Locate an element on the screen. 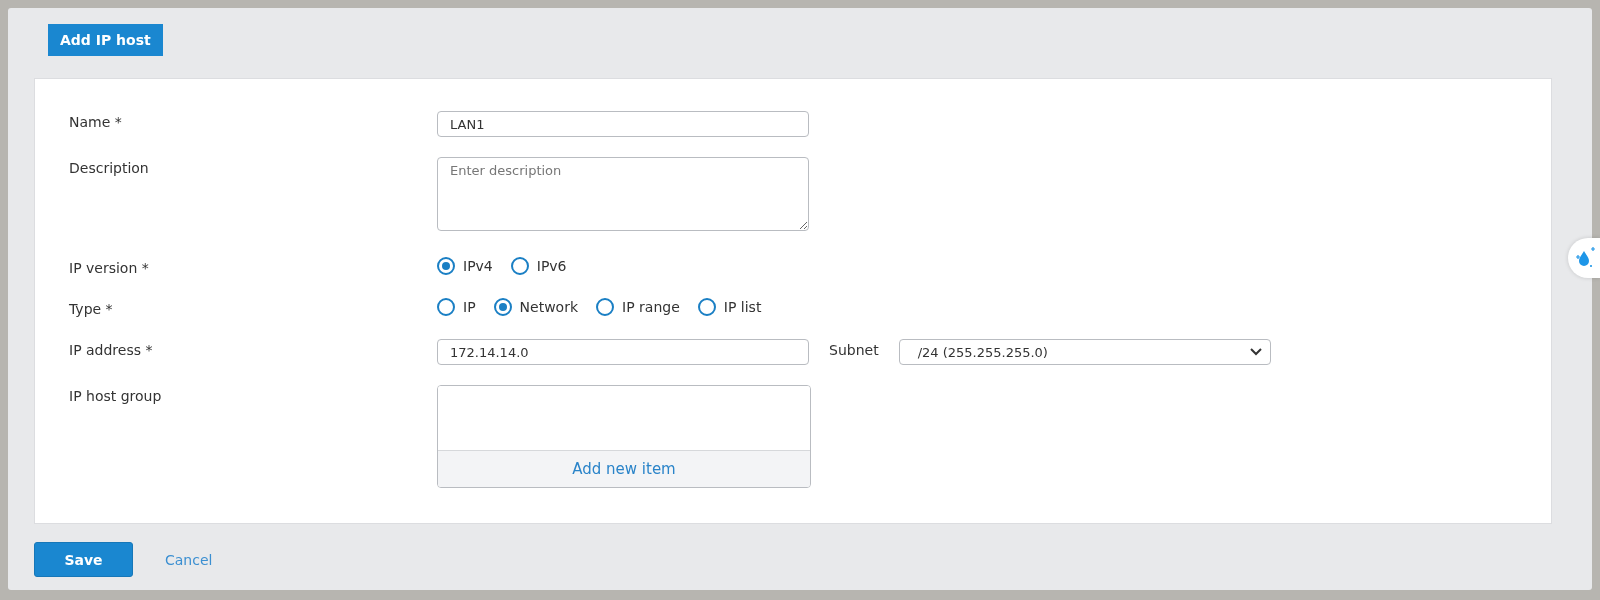  field-label: IP address * is located at coordinates (111, 349).